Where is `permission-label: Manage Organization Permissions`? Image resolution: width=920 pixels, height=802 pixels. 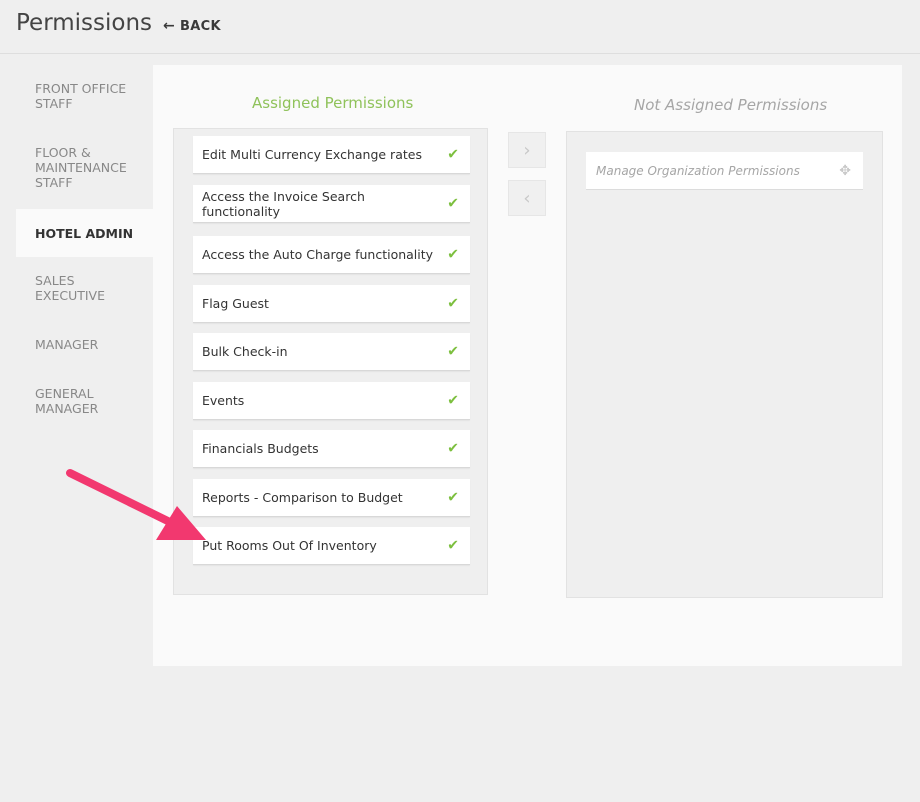
permission-label: Manage Organization Permissions is located at coordinates (698, 170).